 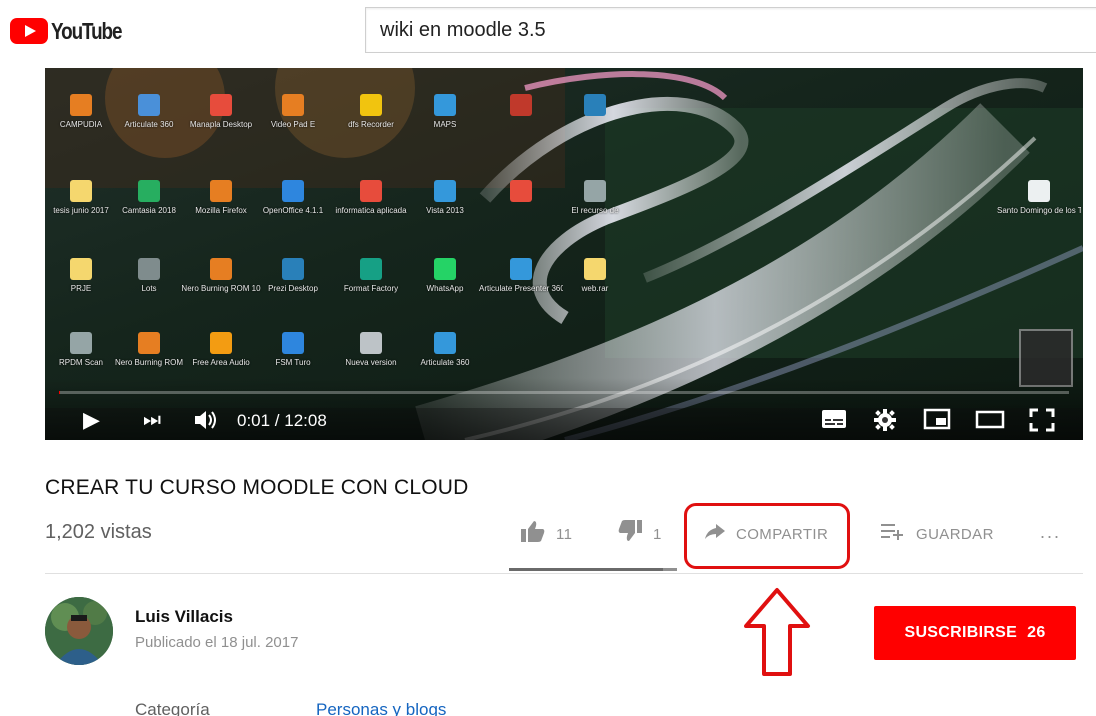 What do you see at coordinates (777, 632) in the screenshot?
I see `annotation-arrow-icon` at bounding box center [777, 632].